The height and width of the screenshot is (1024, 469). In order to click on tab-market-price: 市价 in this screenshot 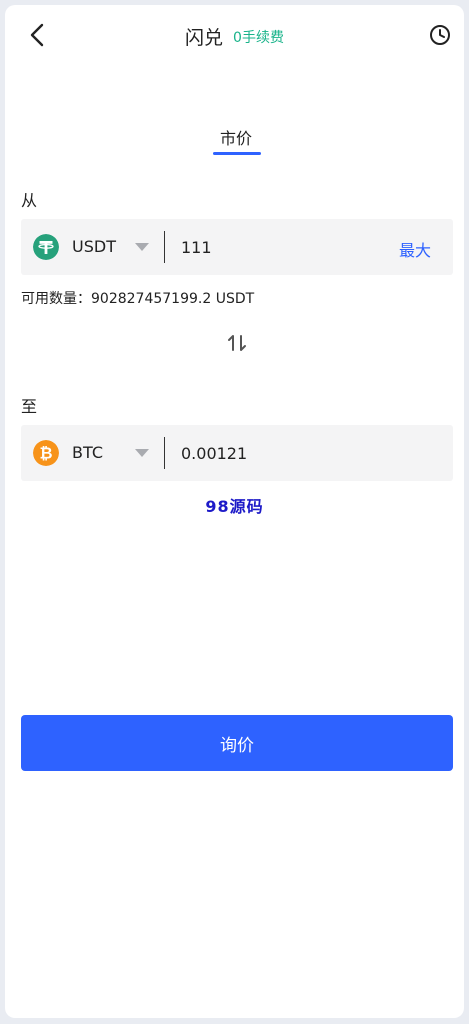, I will do `click(236, 137)`.